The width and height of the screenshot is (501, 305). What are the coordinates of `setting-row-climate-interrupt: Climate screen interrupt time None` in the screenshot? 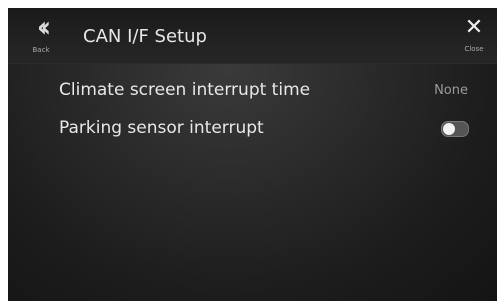 It's located at (252, 91).